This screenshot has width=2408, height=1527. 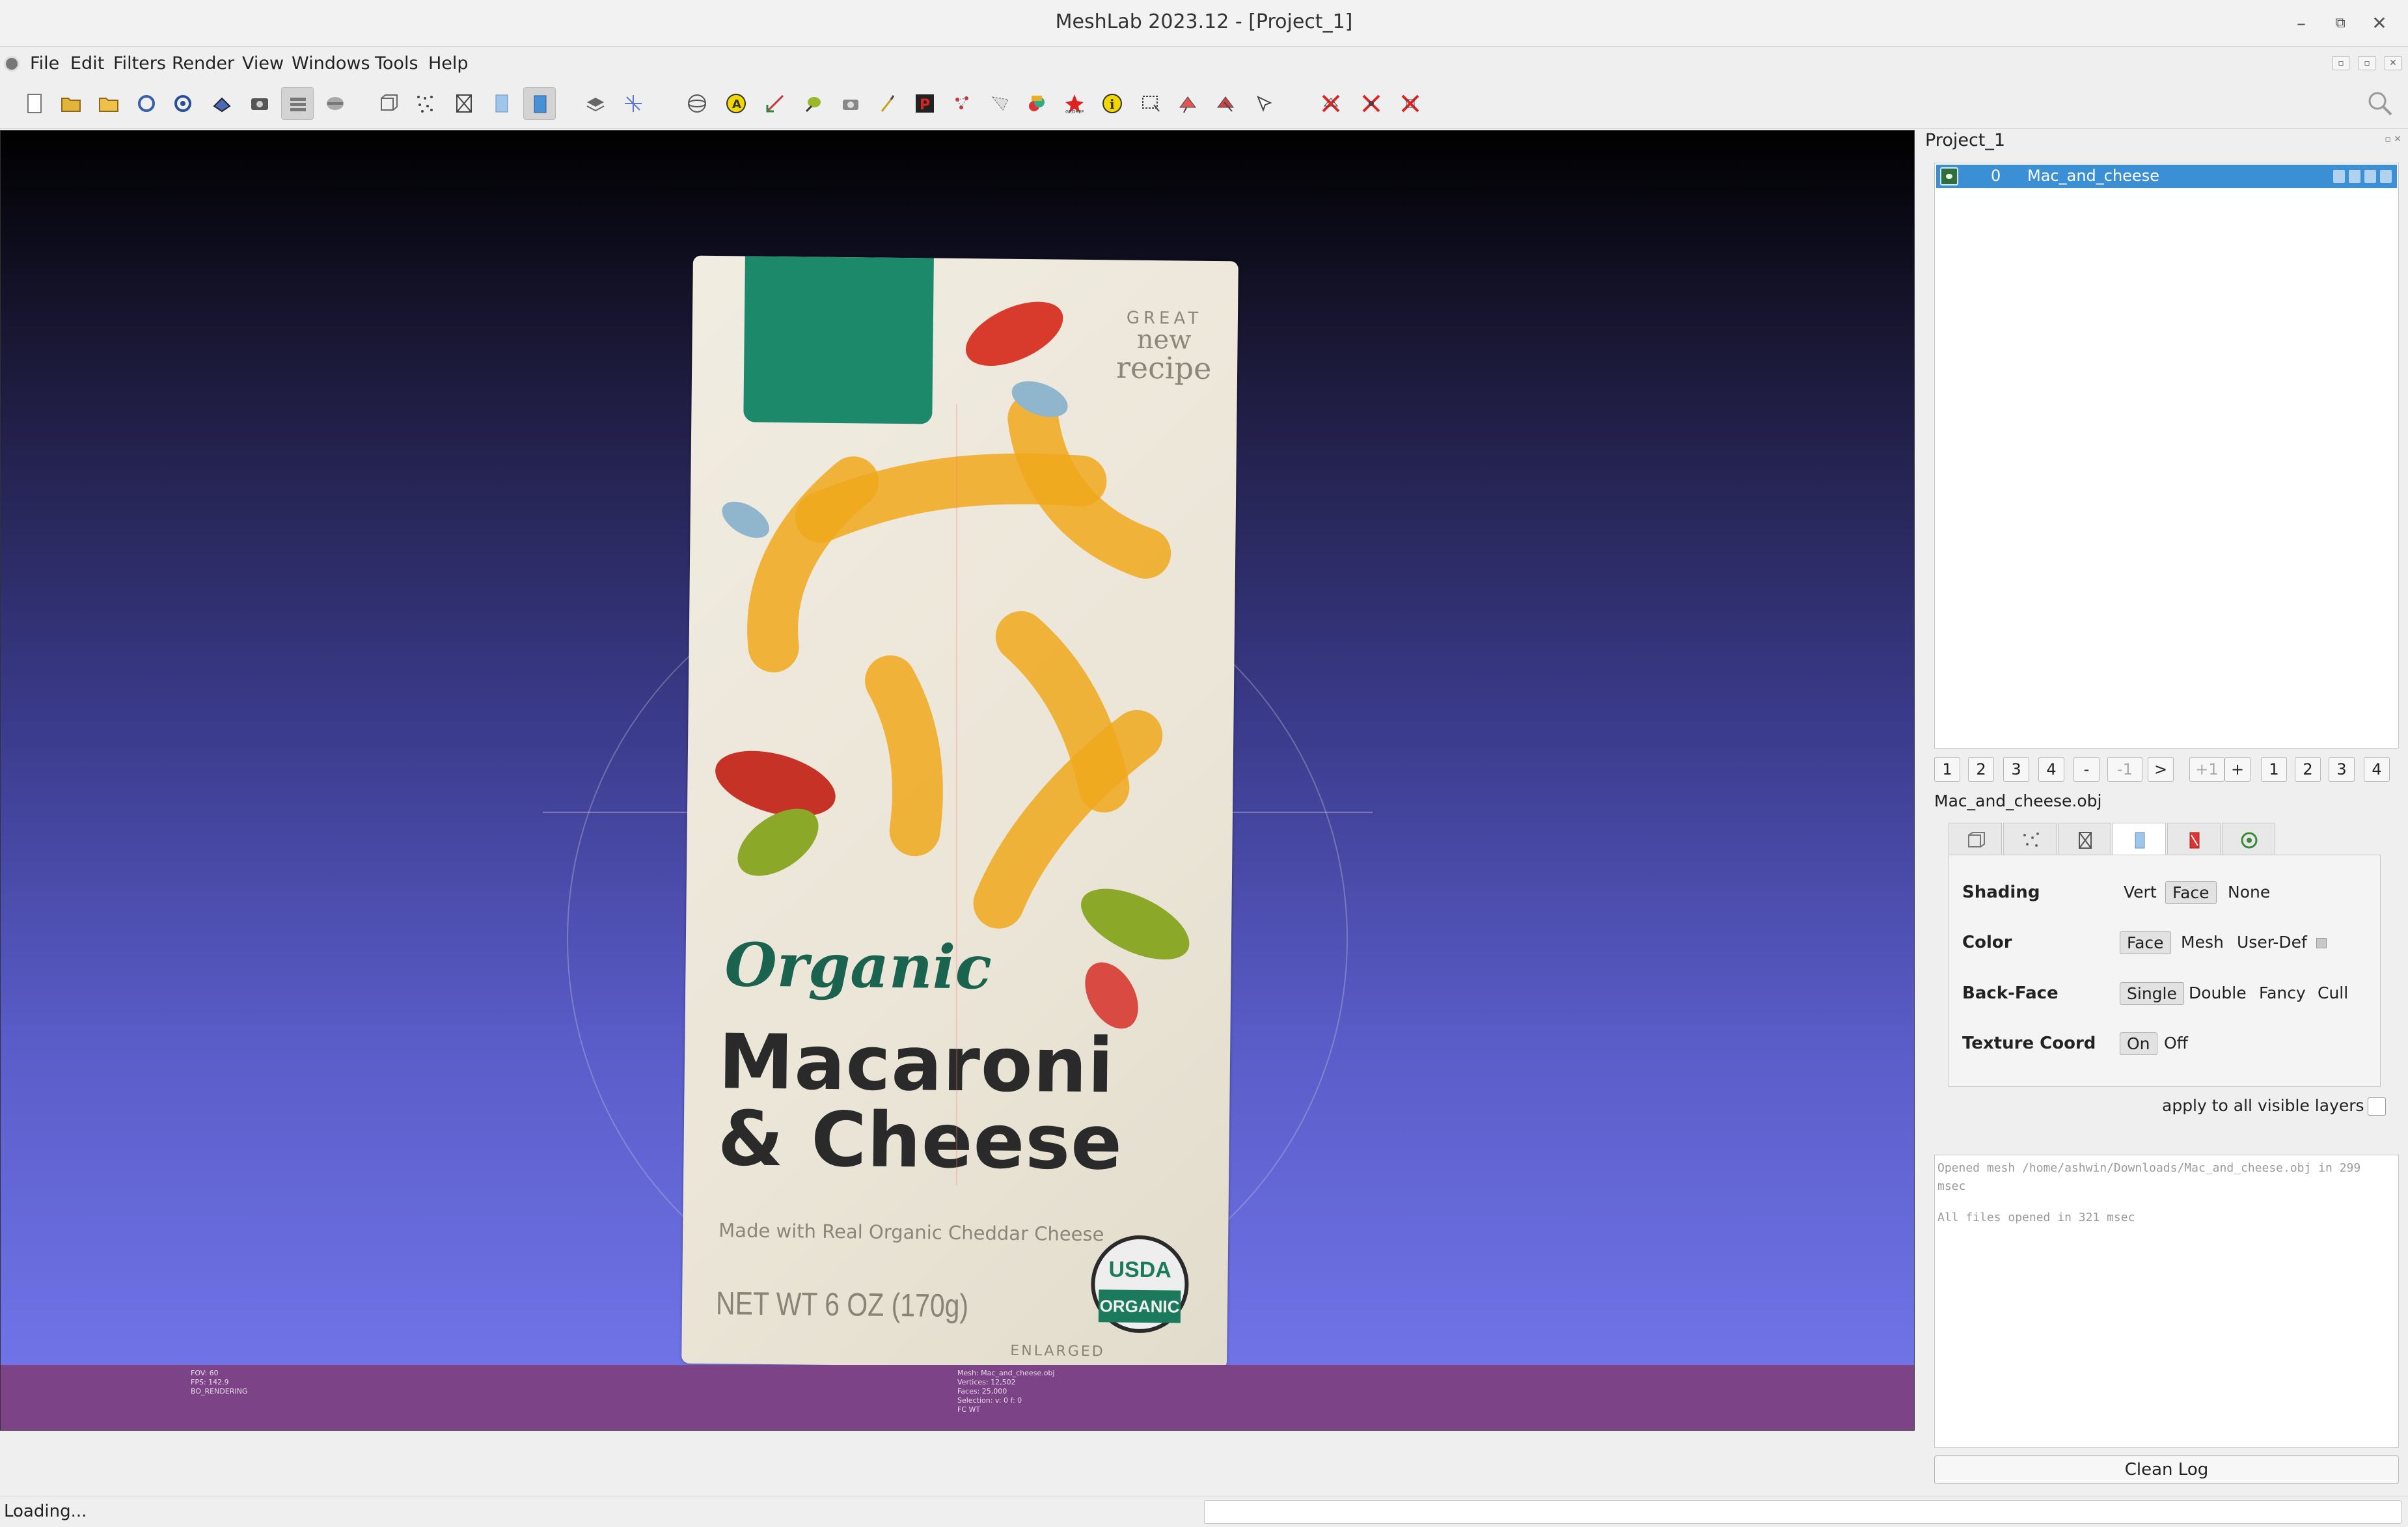 What do you see at coordinates (1371, 103) in the screenshot?
I see `delete-vertex-icon` at bounding box center [1371, 103].